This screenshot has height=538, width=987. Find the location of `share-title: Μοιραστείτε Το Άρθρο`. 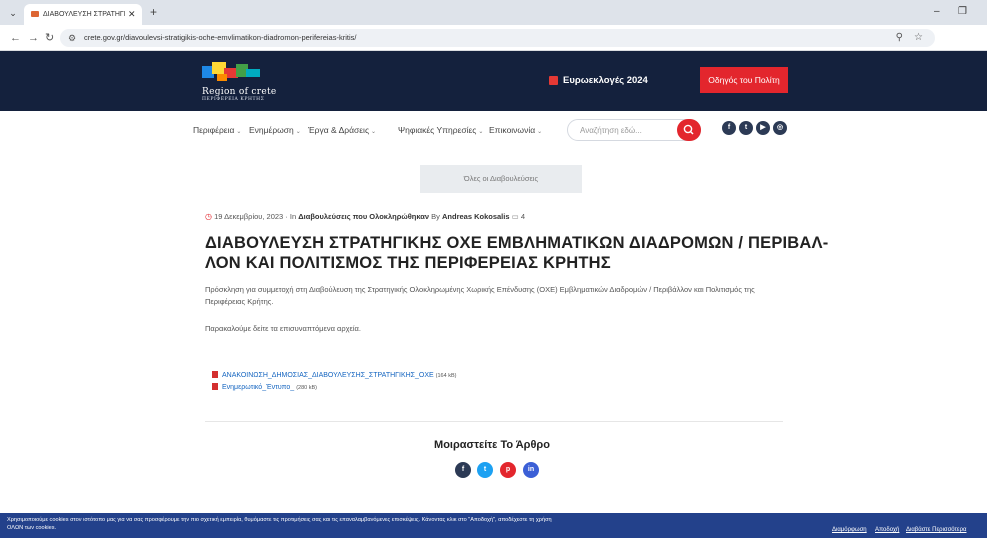

share-title: Μοιραστείτε Το Άρθρο is located at coordinates (492, 445).